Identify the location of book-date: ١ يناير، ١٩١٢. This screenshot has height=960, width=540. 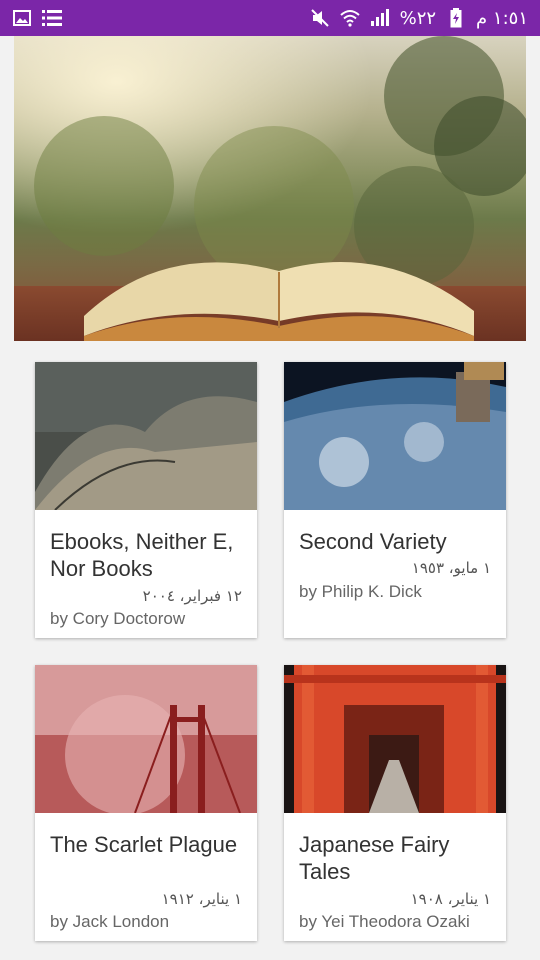
(201, 899).